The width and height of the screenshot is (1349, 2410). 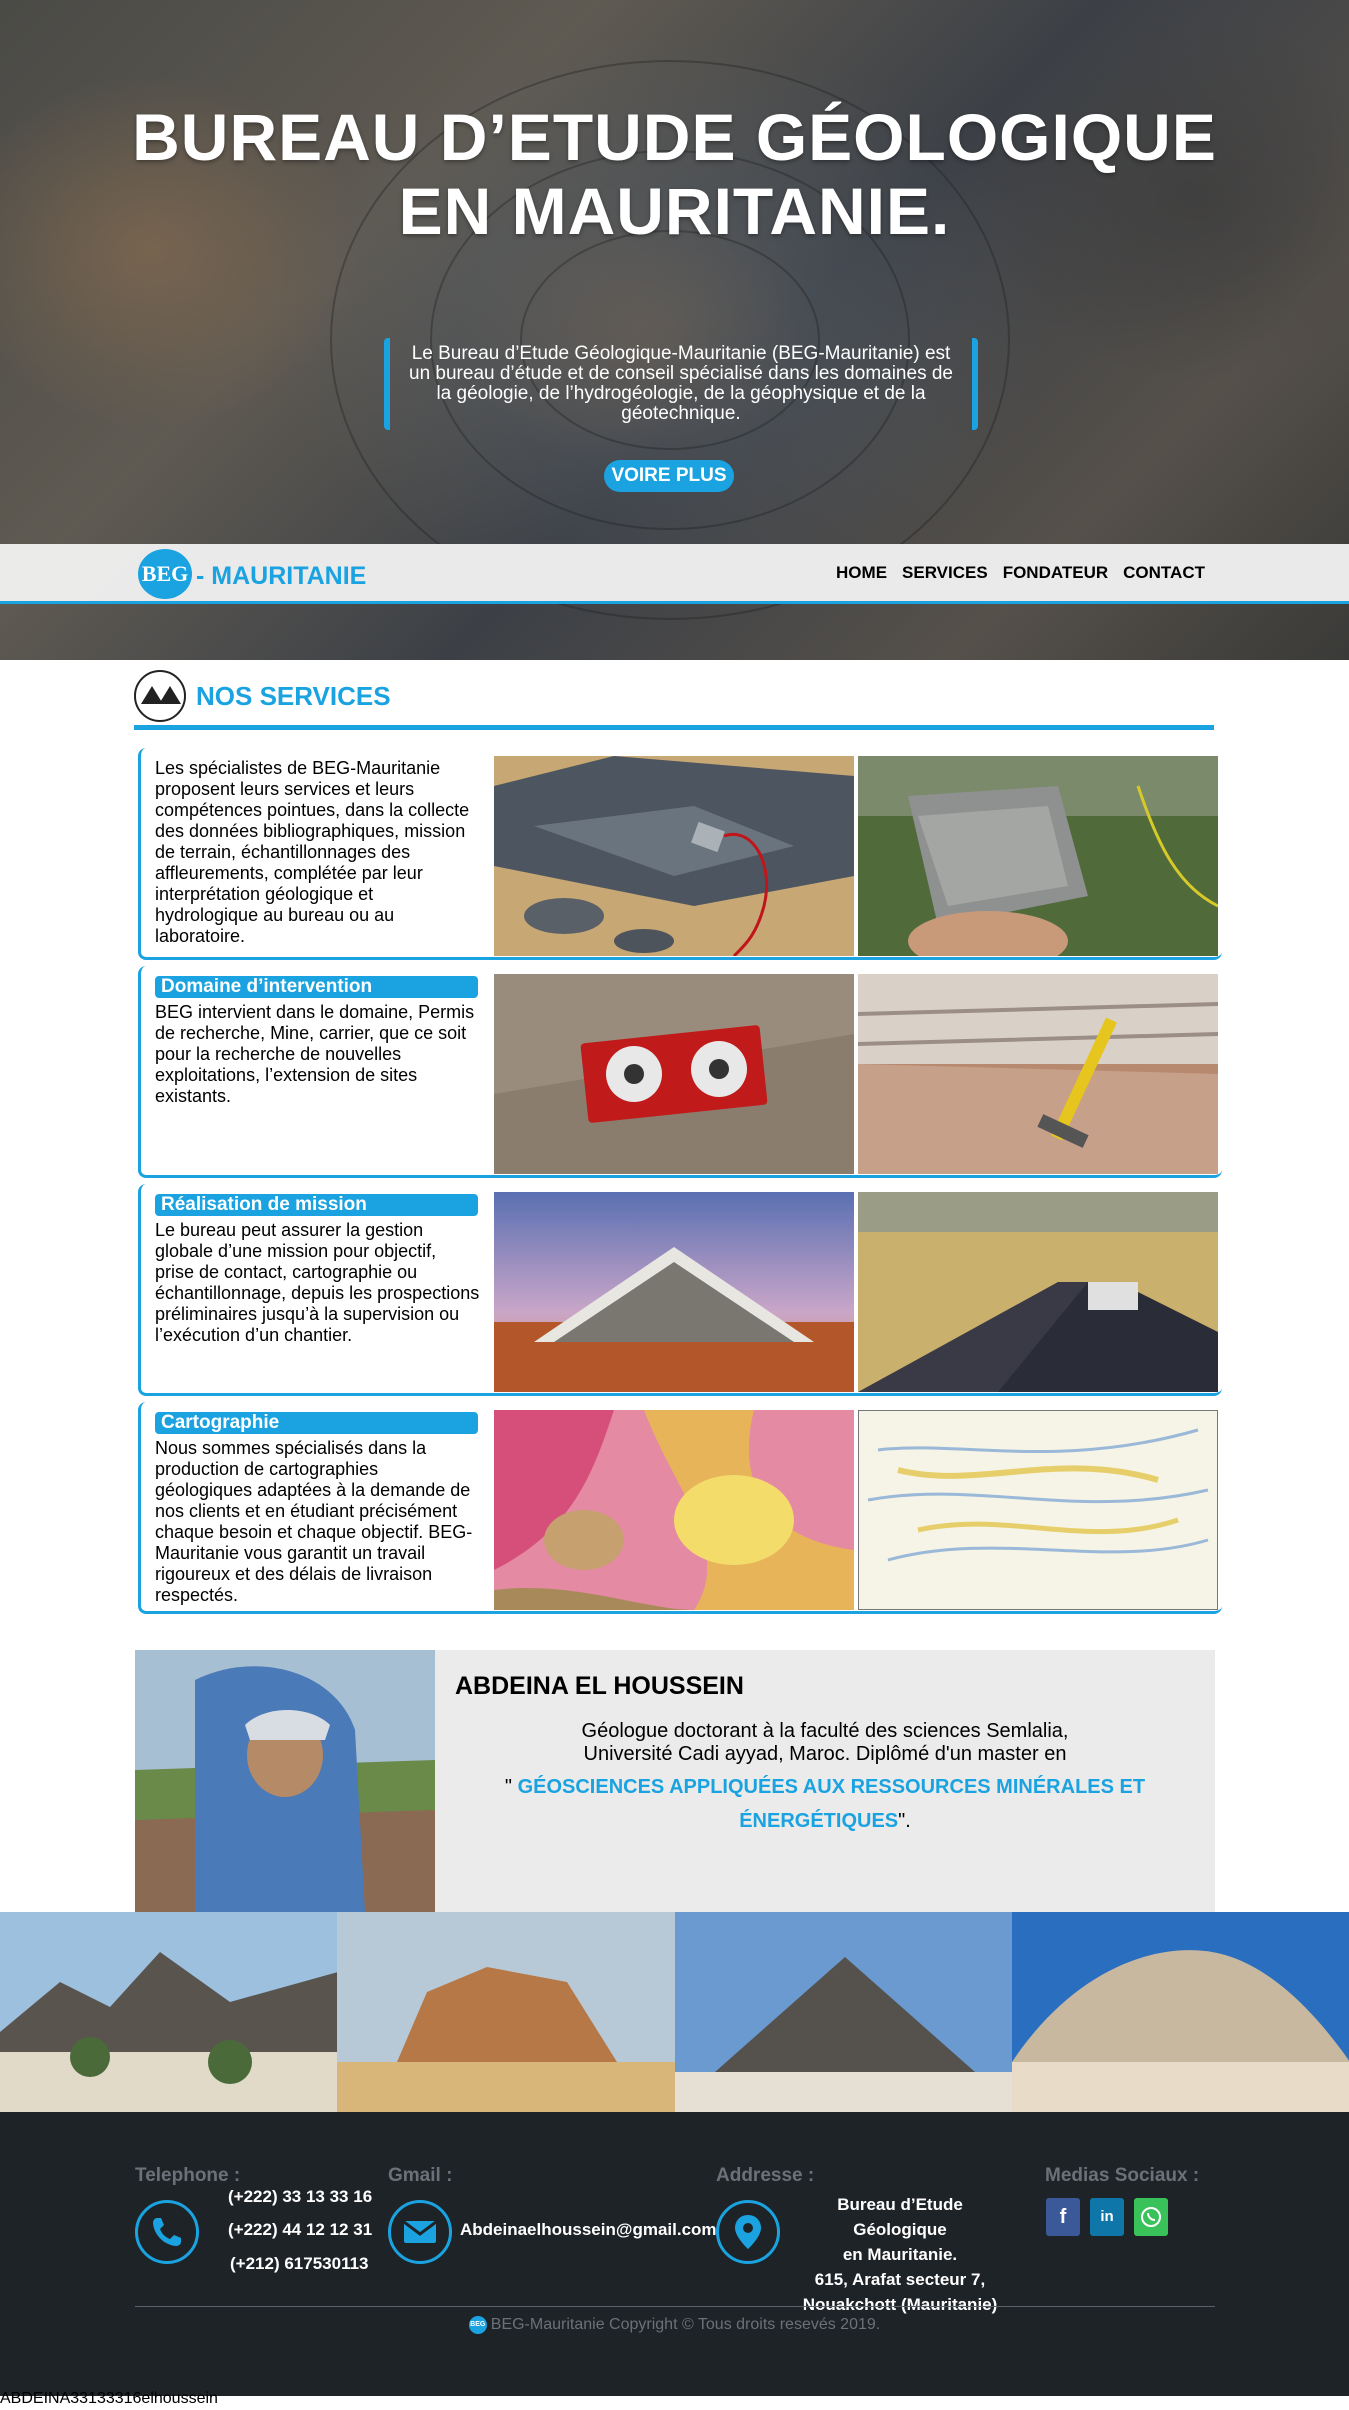 What do you see at coordinates (904, 1821) in the screenshot?
I see `quote-mark: ".` at bounding box center [904, 1821].